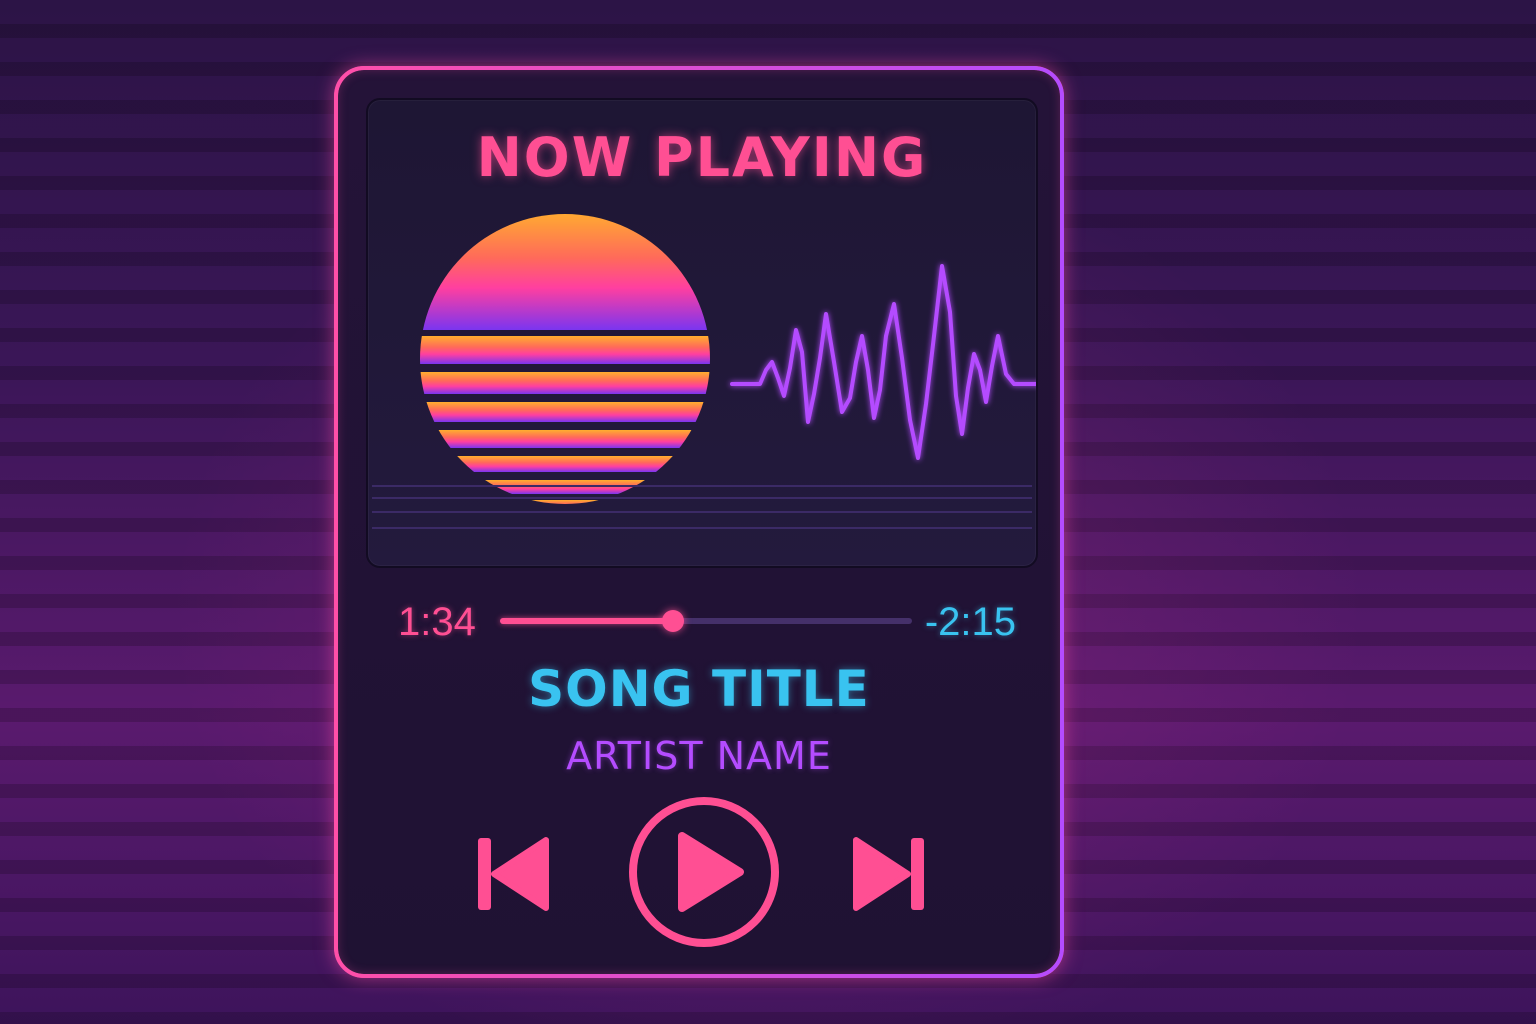 The image size is (1536, 1024). Describe the element at coordinates (437, 622) in the screenshot. I see `elapsed-time: 1:34` at that location.